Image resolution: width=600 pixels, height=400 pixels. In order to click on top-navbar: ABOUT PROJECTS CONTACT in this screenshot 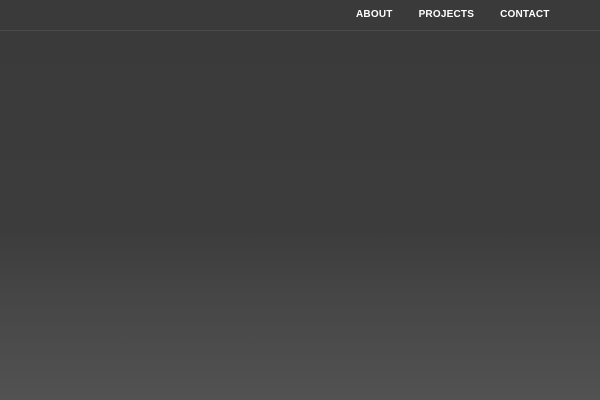, I will do `click(300, 15)`.